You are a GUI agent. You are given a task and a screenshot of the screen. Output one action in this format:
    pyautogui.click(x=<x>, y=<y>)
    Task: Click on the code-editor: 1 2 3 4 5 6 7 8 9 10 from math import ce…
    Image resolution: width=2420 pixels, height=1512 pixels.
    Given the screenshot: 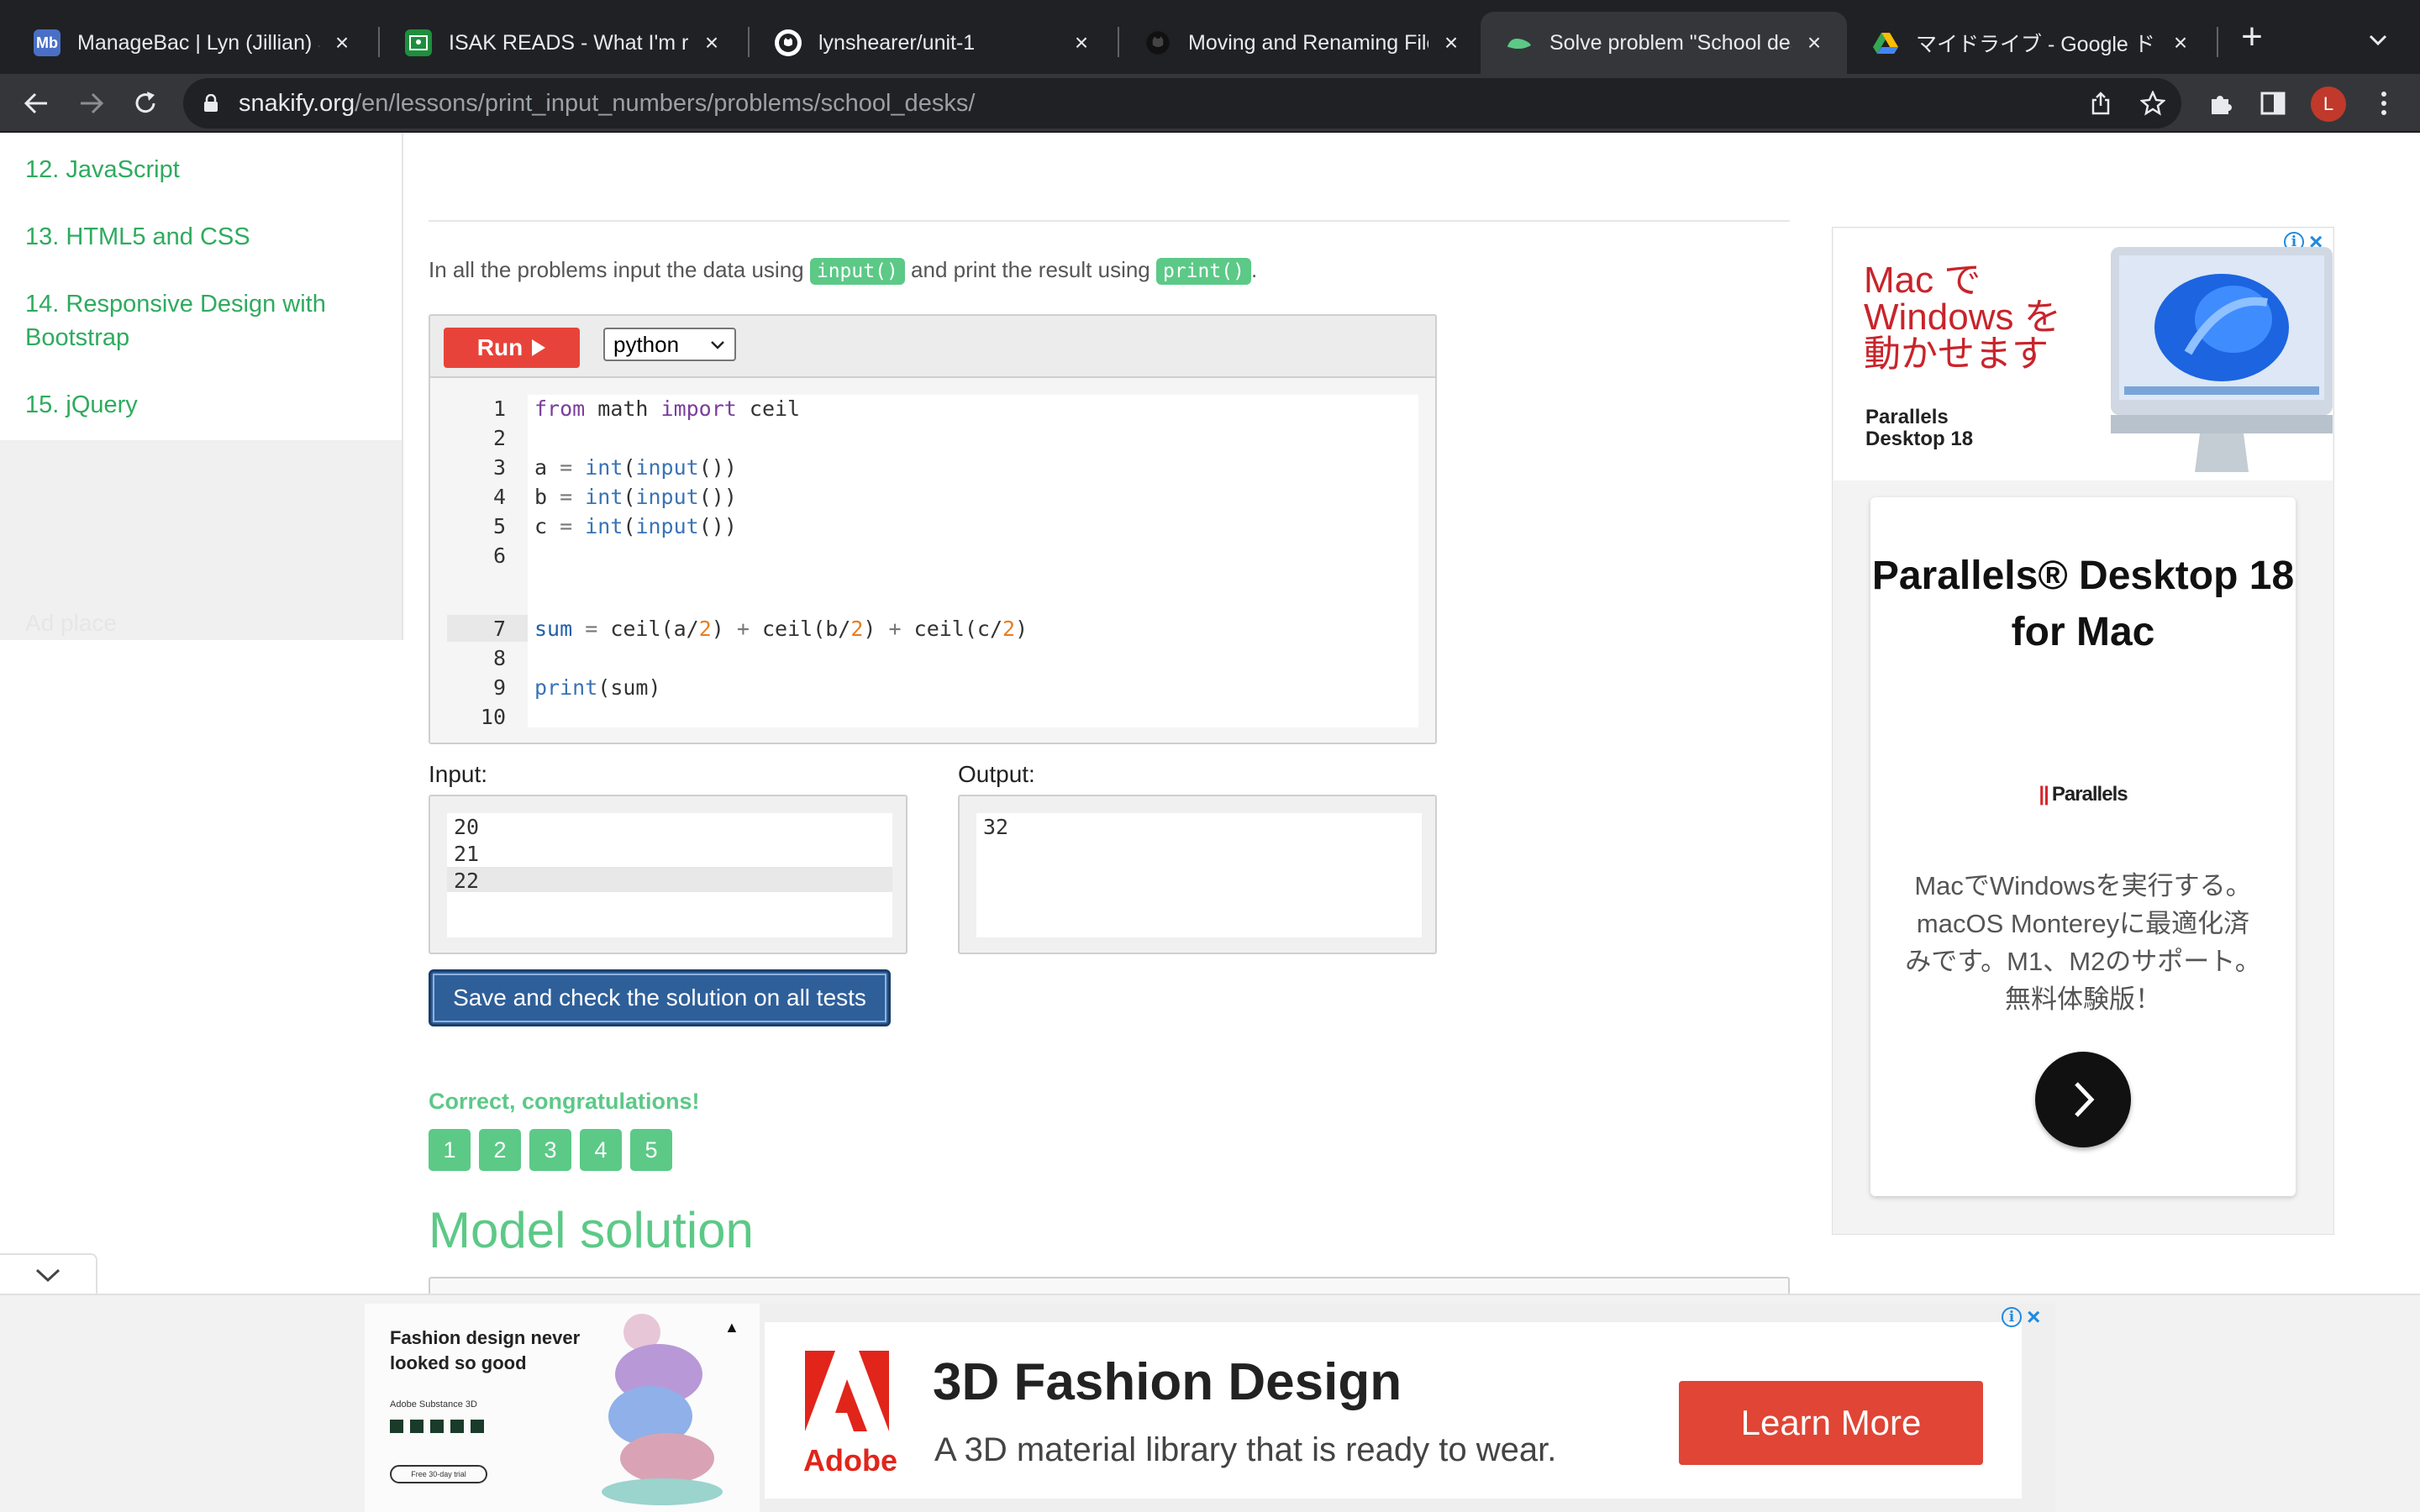 What is the action you would take?
    pyautogui.click(x=932, y=559)
    